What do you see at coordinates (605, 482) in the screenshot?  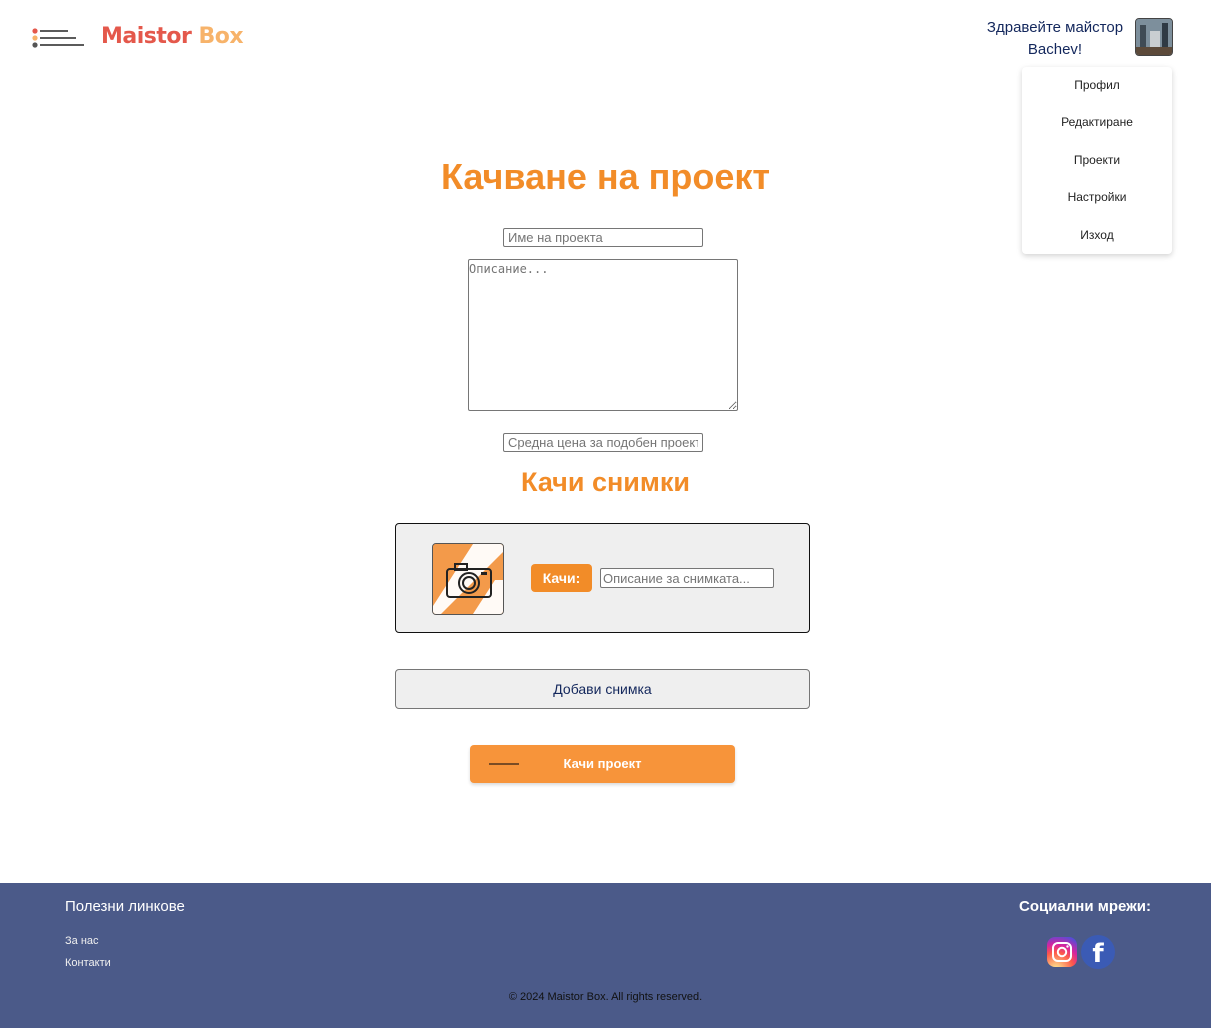 I see `photos-section-title: Качи снимки` at bounding box center [605, 482].